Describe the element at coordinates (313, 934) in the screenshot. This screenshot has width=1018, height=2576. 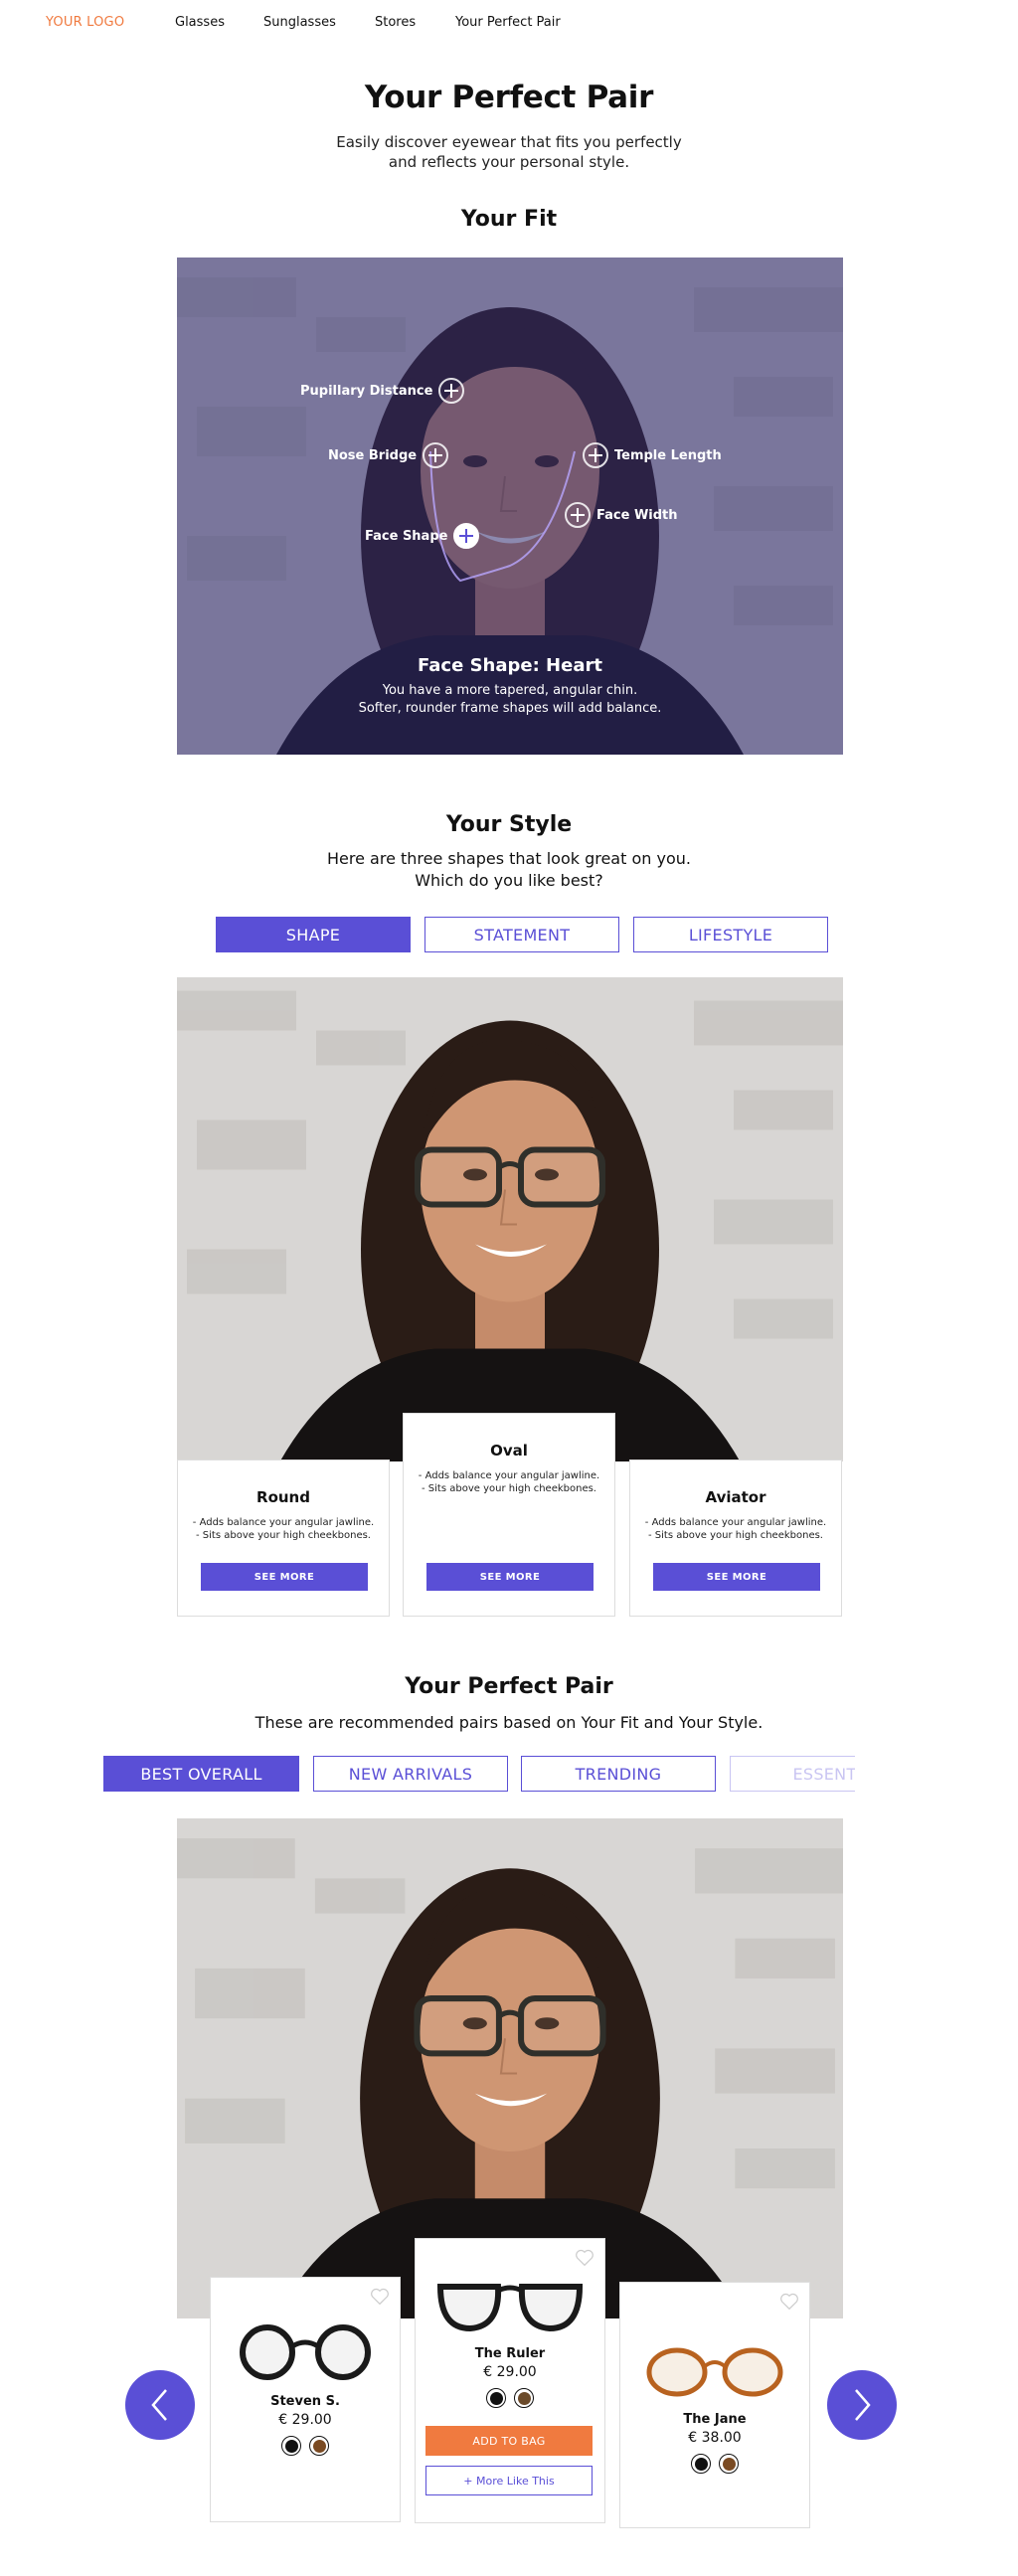
I see `tab-shape: SHAPE` at that location.